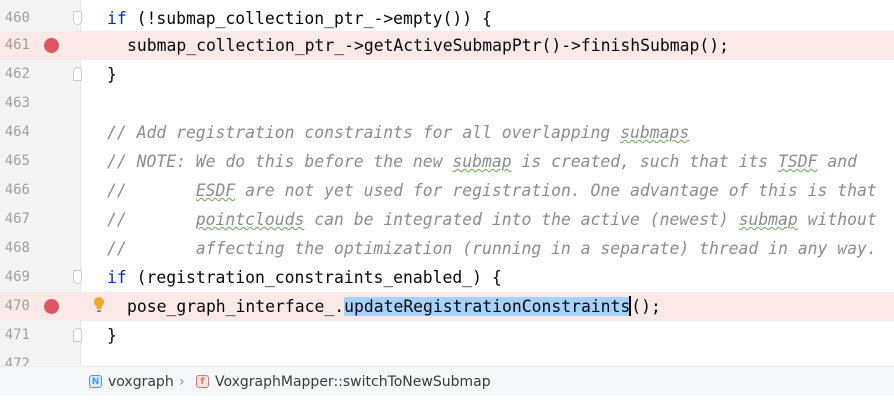  What do you see at coordinates (314, 277) in the screenshot?
I see `code-fragment: (registration_constraints_enabled_) {` at bounding box center [314, 277].